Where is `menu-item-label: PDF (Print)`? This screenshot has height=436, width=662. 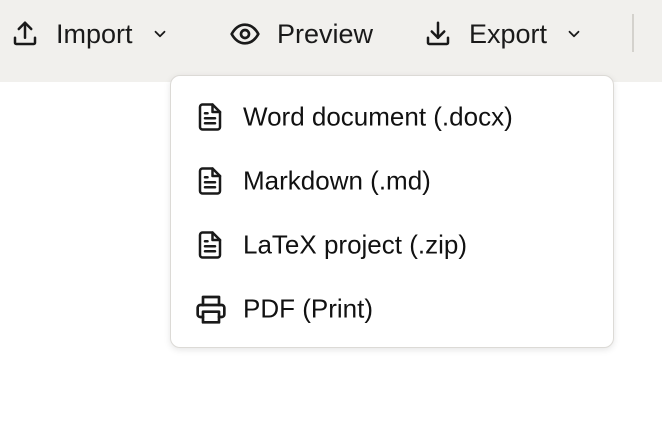 menu-item-label: PDF (Print) is located at coordinates (308, 308).